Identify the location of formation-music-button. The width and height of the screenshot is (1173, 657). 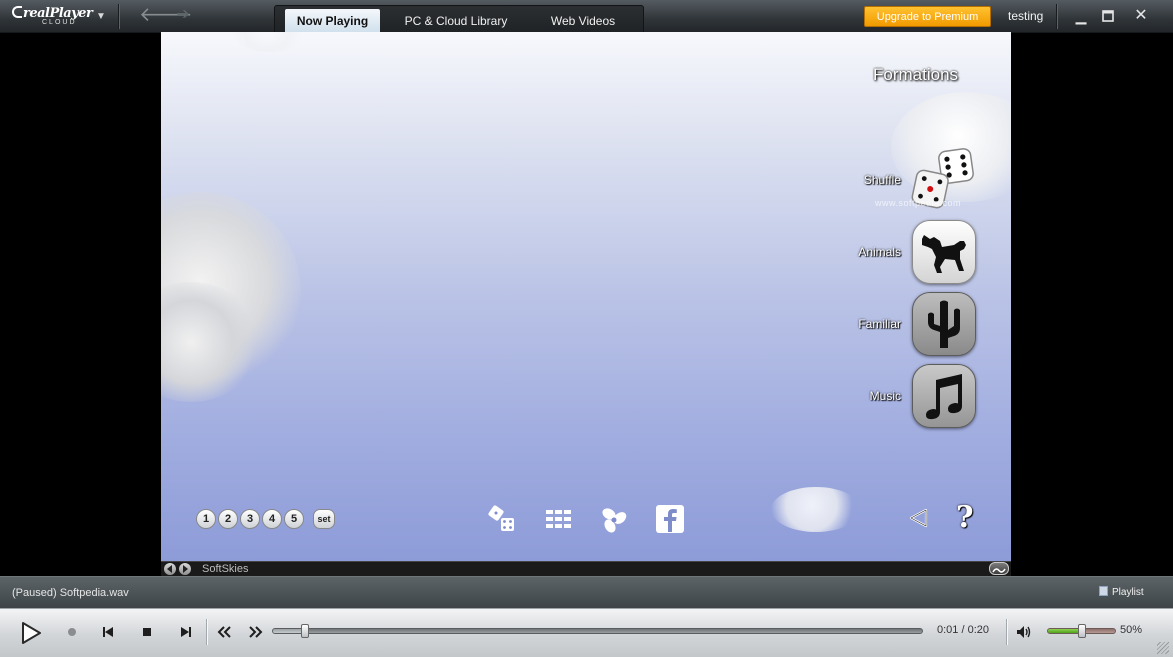
(944, 396).